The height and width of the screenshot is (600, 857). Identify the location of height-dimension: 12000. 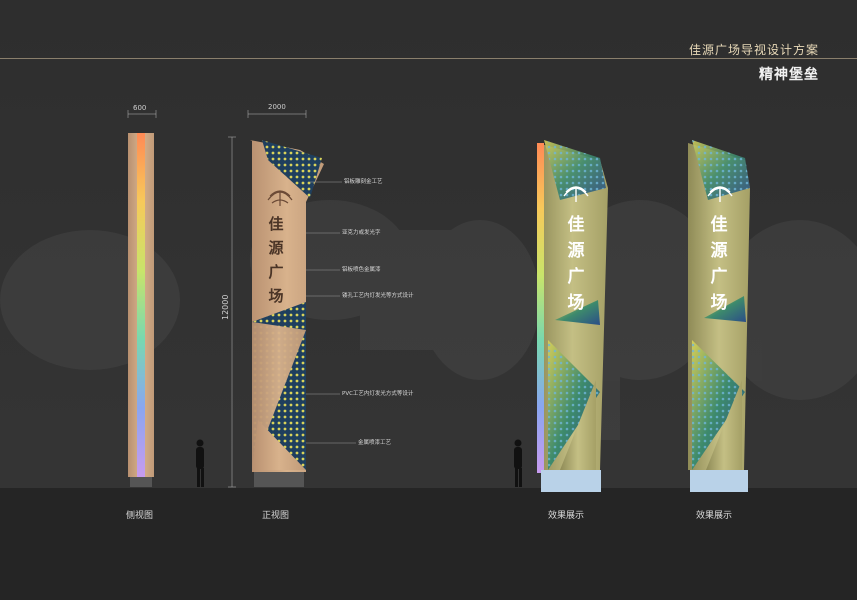
(225, 307).